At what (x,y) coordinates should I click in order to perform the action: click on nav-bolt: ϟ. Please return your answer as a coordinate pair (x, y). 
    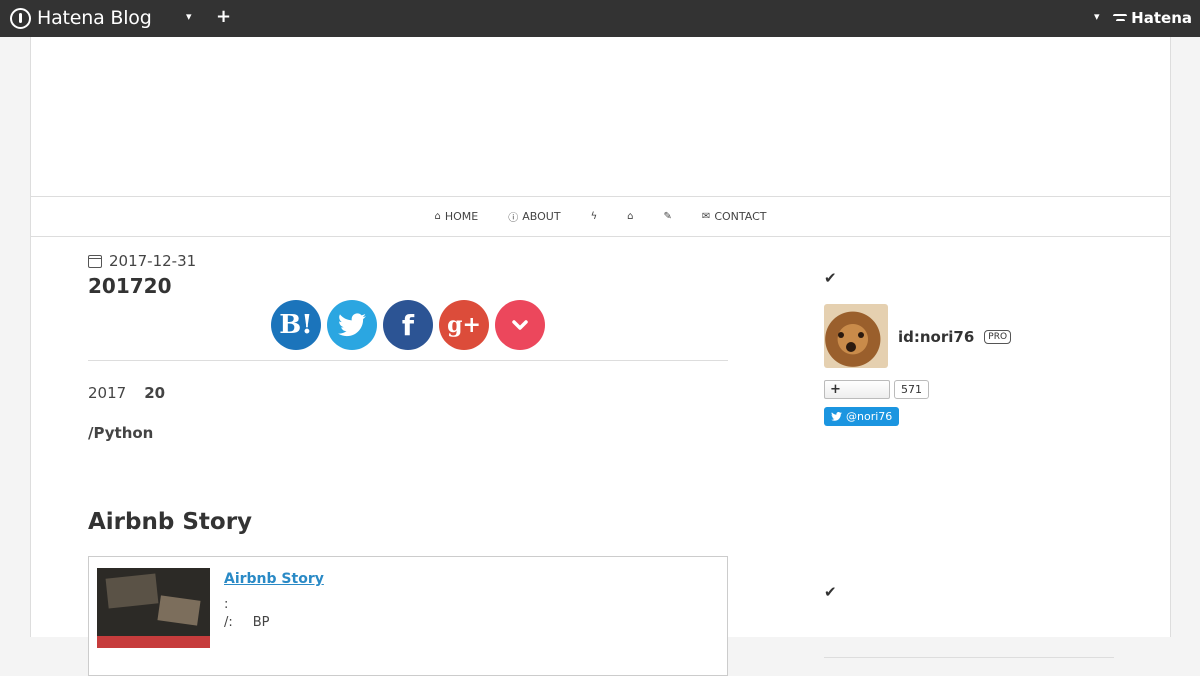
    Looking at the image, I should click on (594, 216).